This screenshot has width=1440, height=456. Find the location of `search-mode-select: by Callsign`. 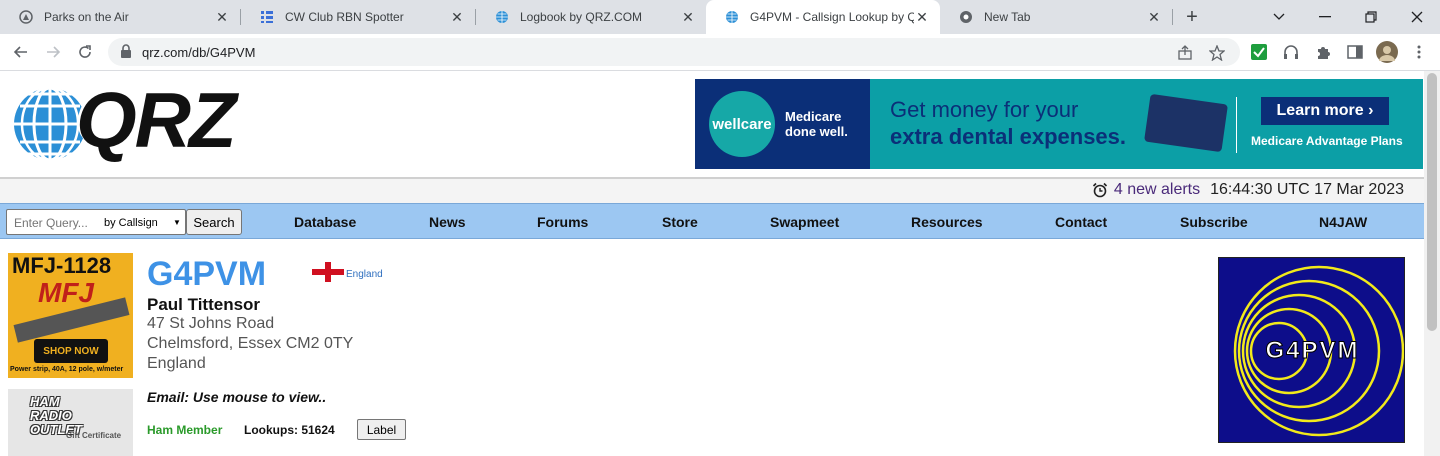

search-mode-select: by Callsign is located at coordinates (131, 223).